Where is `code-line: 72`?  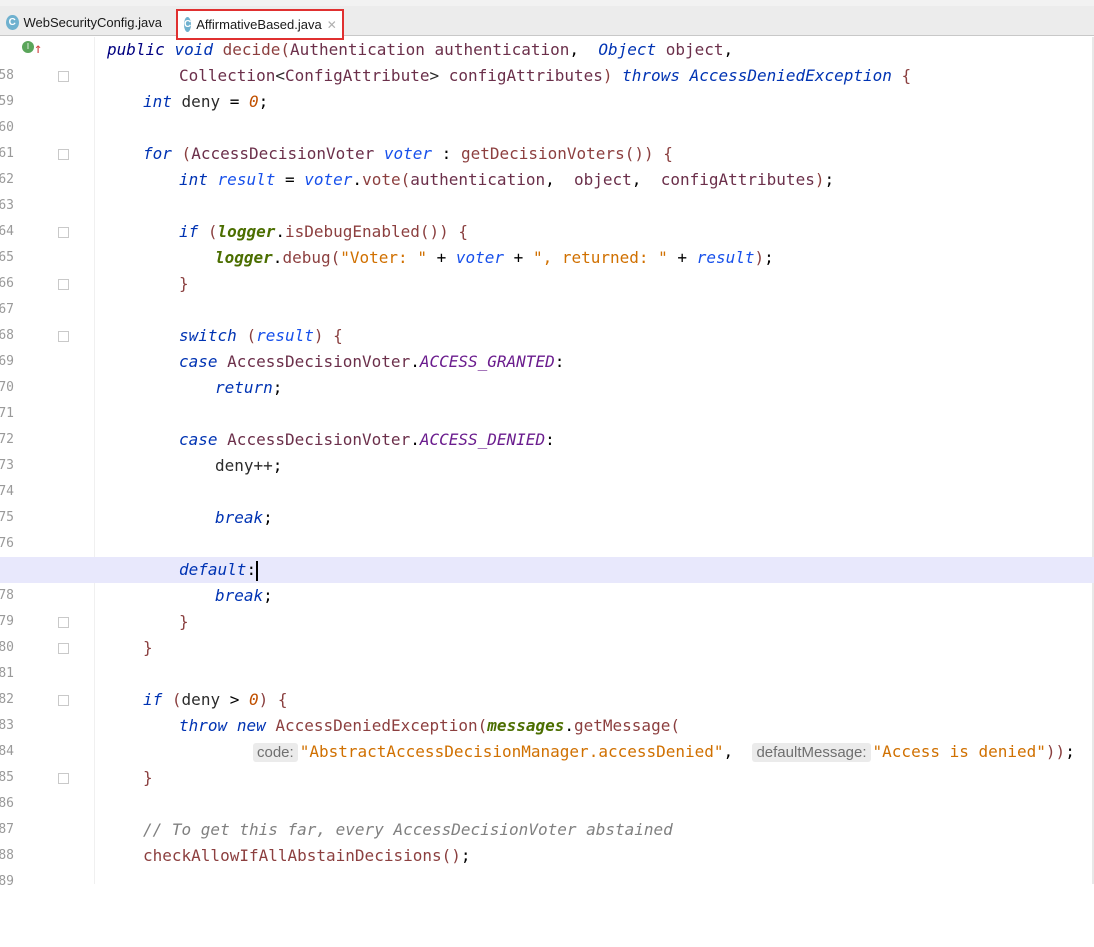
code-line: 72 is located at coordinates (547, 424).